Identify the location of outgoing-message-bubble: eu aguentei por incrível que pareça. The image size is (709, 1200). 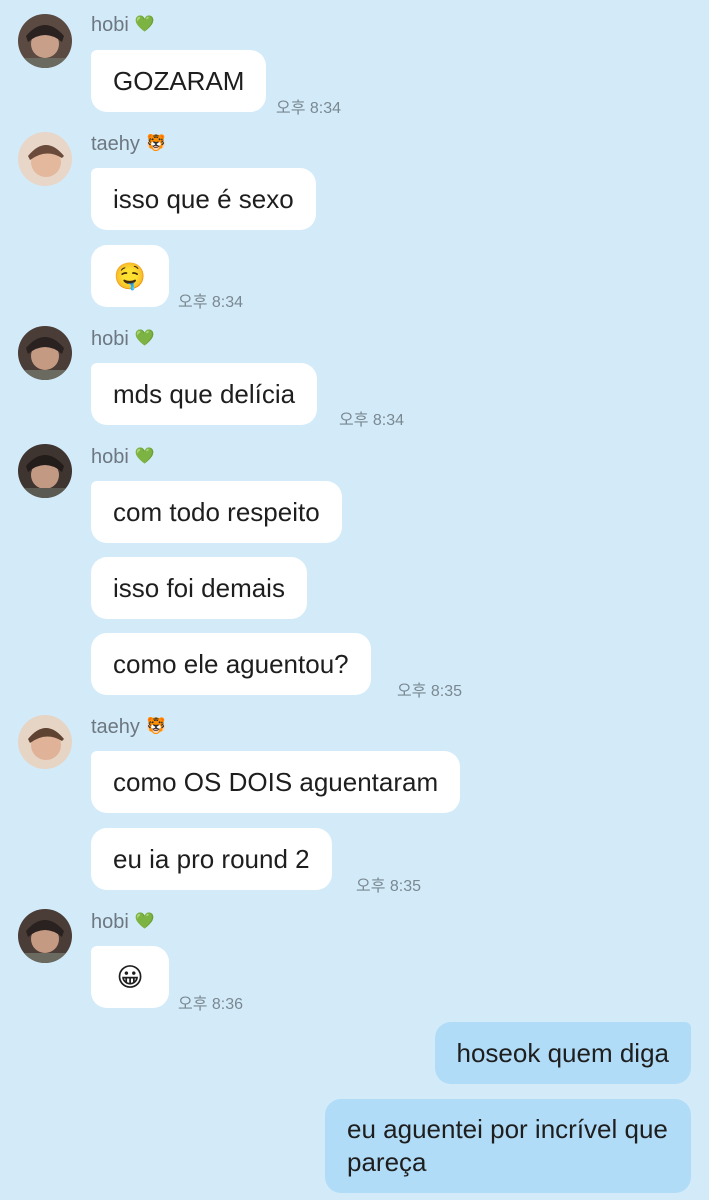
(508, 1146).